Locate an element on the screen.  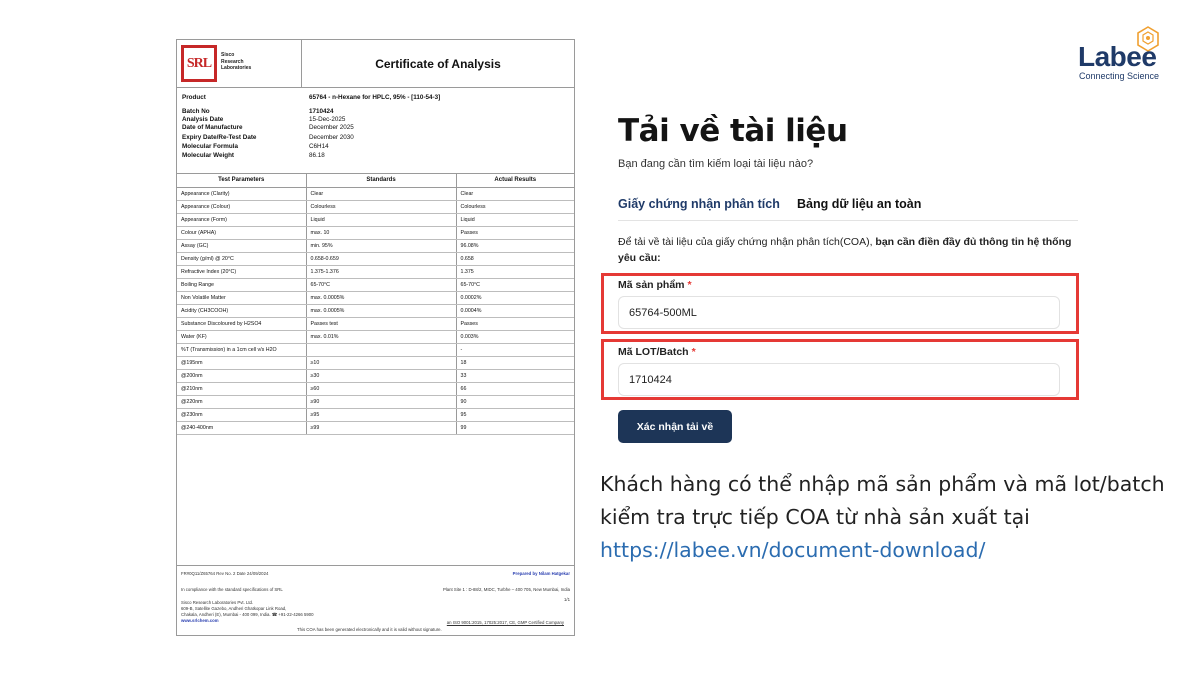
table-cell: 99 is located at coordinates (514, 428).